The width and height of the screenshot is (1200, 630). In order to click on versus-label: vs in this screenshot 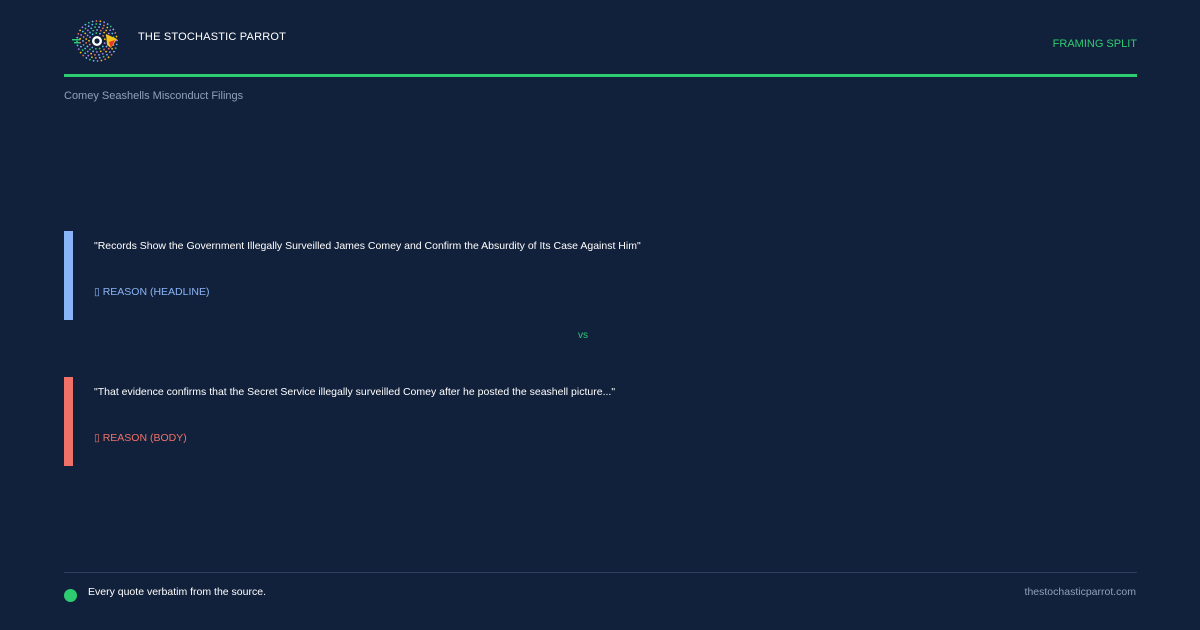, I will do `click(583, 335)`.